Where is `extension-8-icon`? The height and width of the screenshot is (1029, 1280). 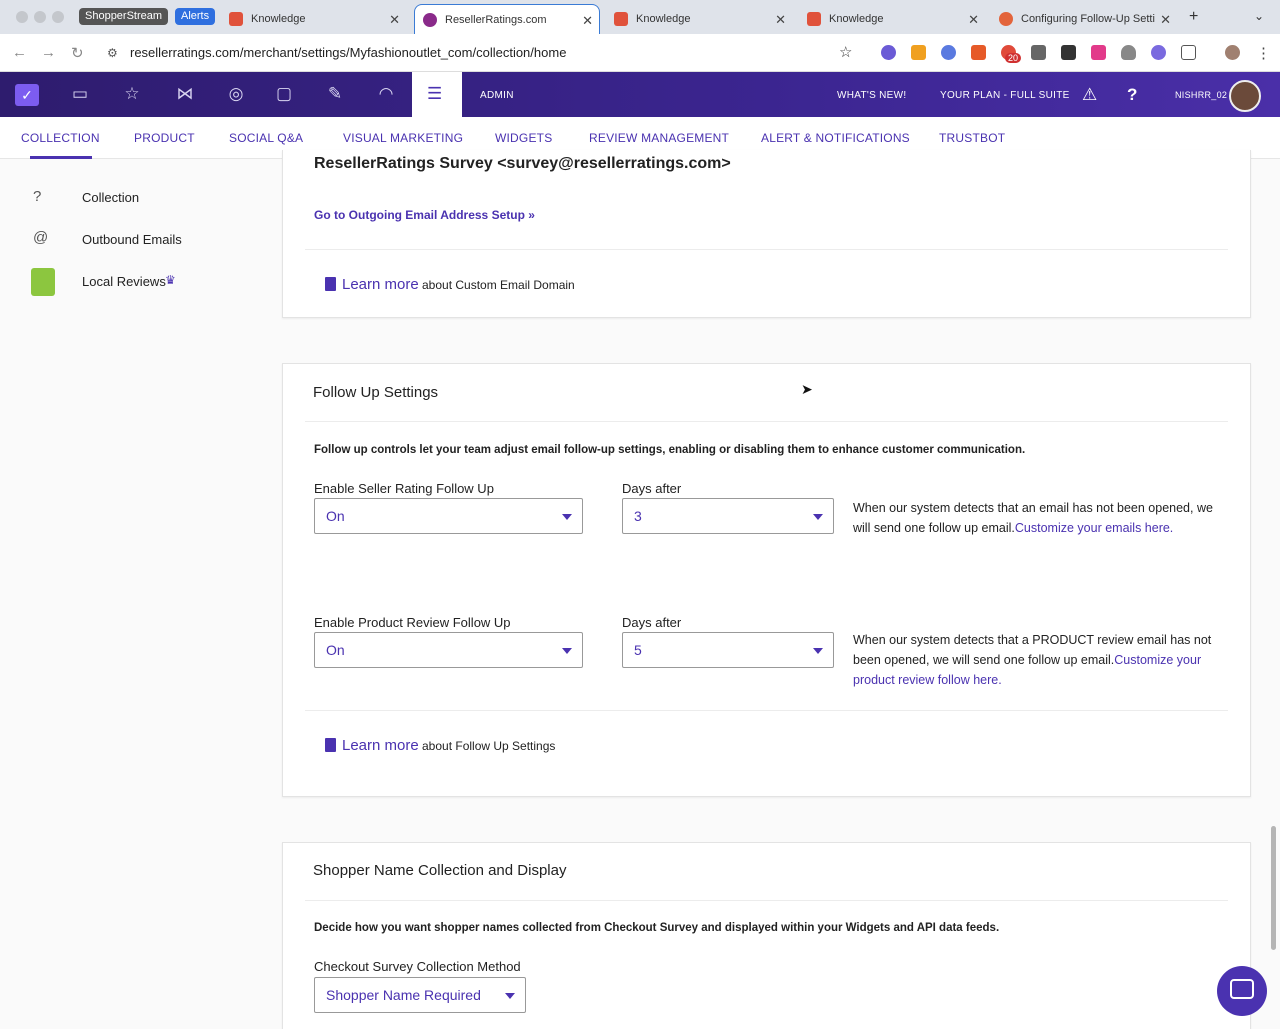 extension-8-icon is located at coordinates (1098, 52).